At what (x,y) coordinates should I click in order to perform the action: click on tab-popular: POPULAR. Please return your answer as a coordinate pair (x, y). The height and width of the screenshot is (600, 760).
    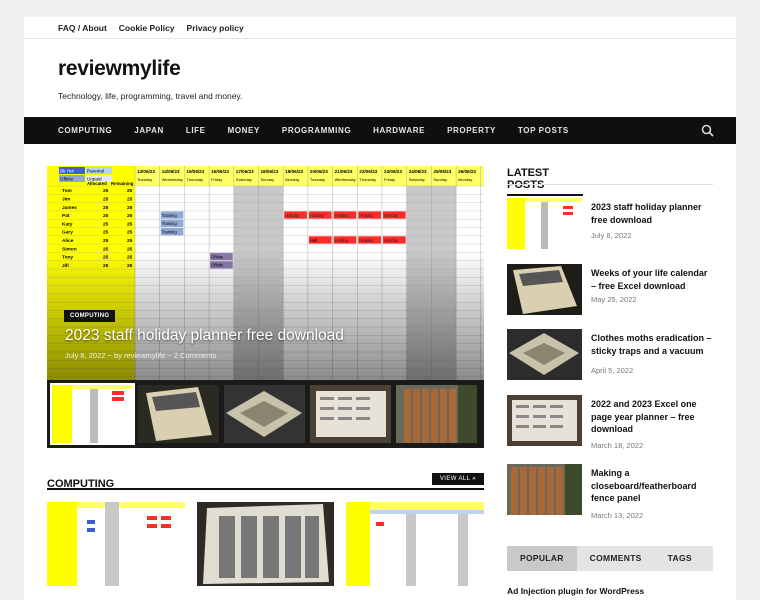
    Looking at the image, I should click on (542, 558).